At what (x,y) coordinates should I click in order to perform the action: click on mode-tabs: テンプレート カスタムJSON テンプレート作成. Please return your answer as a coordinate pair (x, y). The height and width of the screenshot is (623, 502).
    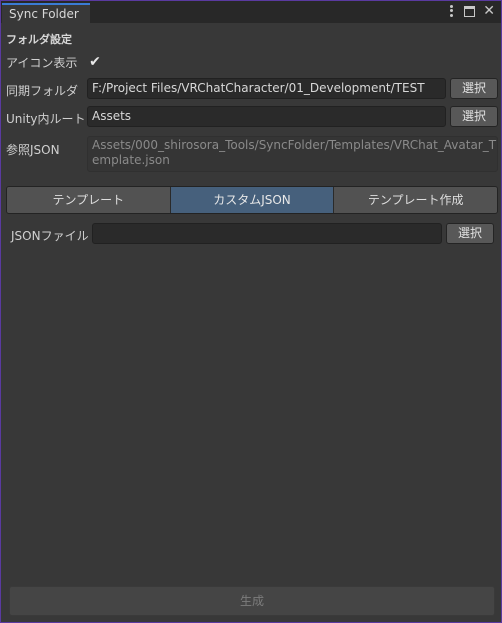
    Looking at the image, I should click on (252, 200).